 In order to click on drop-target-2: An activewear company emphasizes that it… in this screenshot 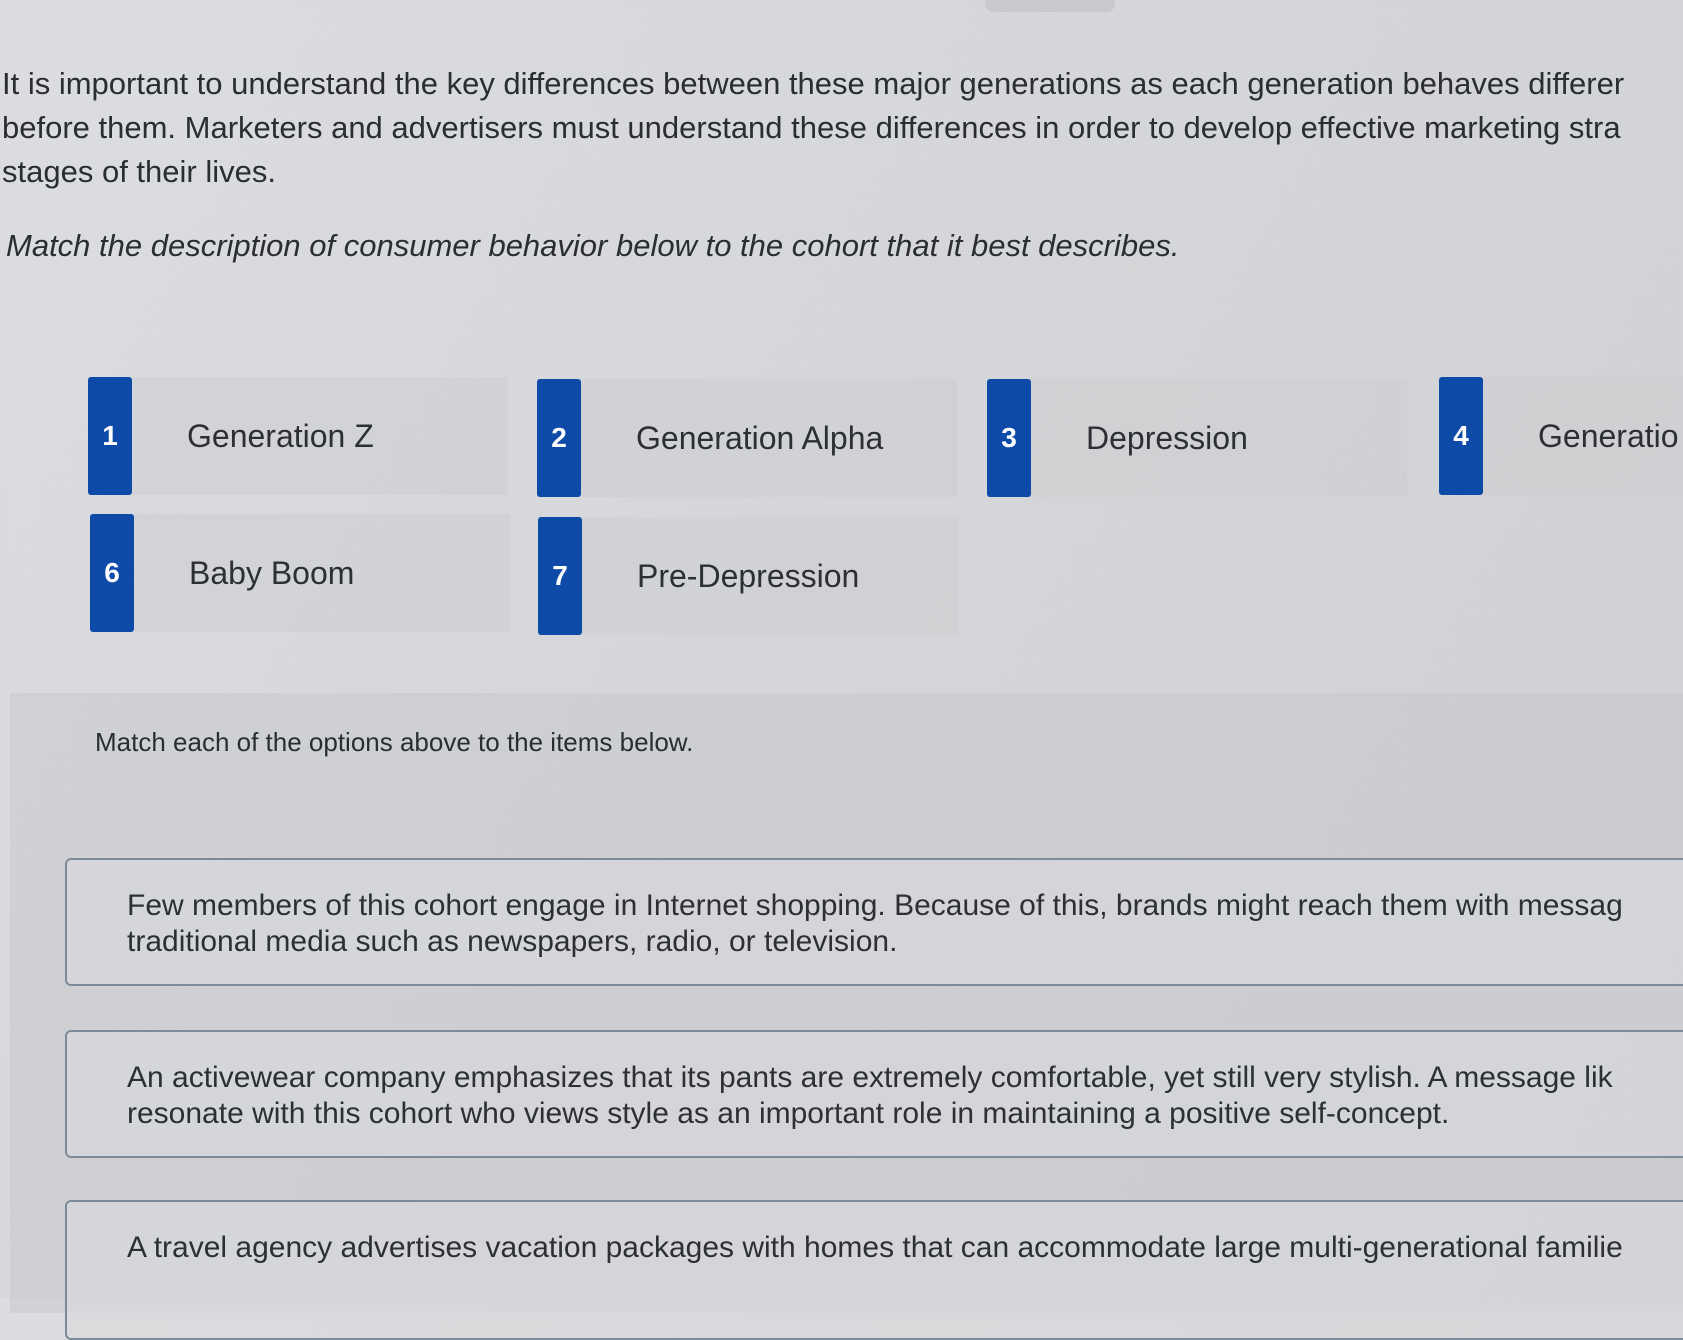, I will do `click(874, 1094)`.